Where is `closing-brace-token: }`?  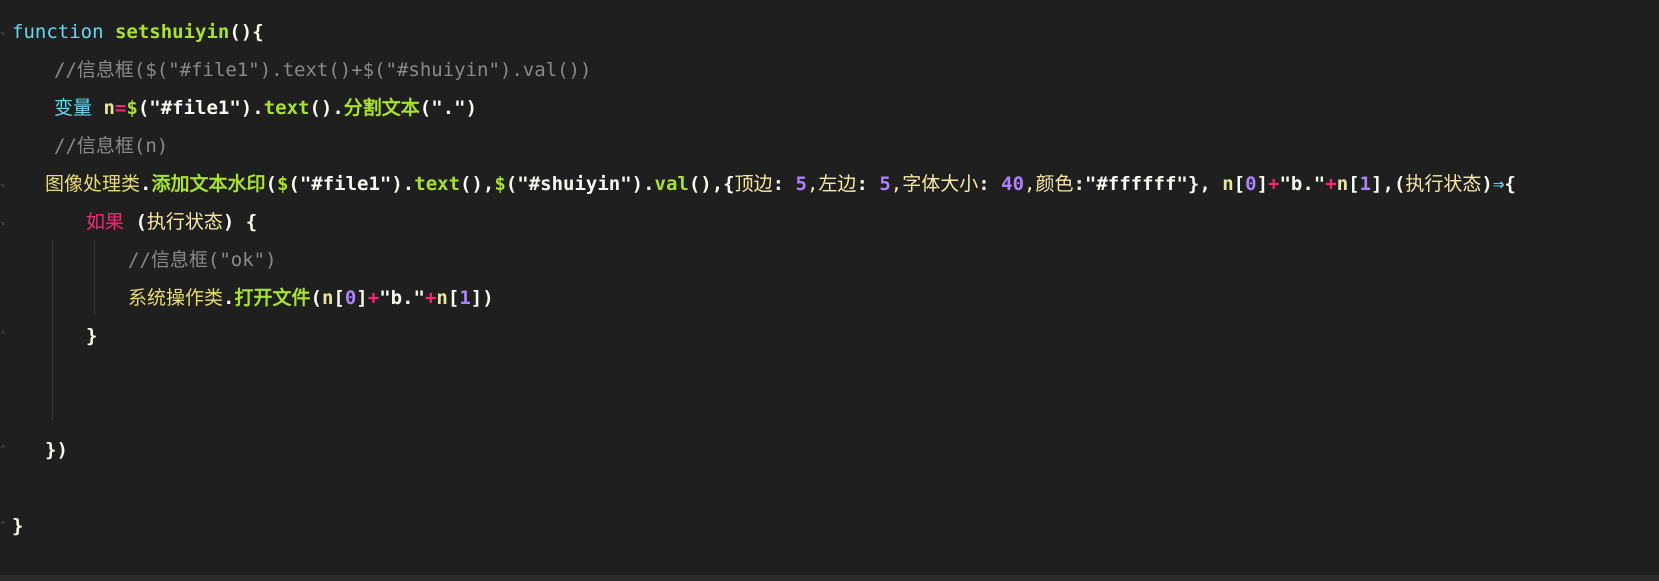
closing-brace-token: } is located at coordinates (18, 526).